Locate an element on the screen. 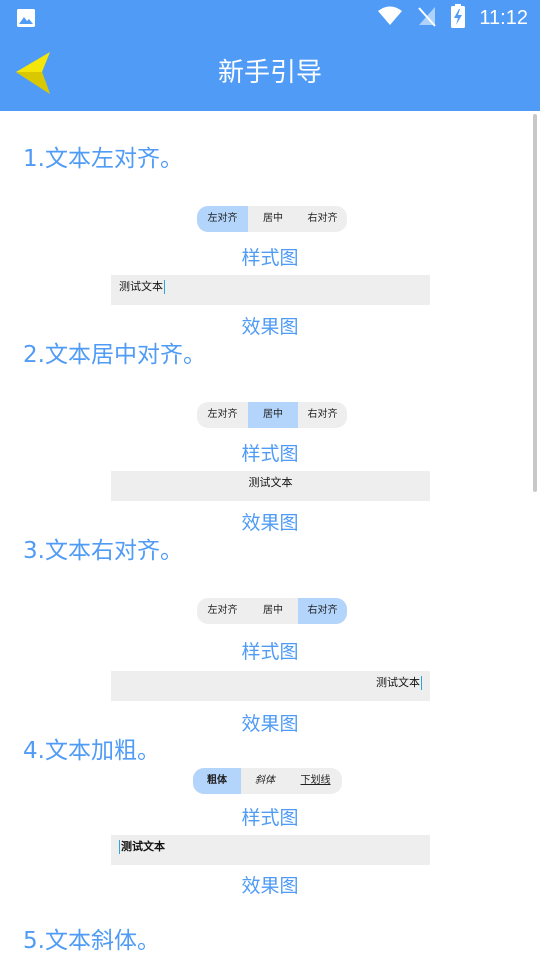  page-title: 新手引导 is located at coordinates (269, 73).